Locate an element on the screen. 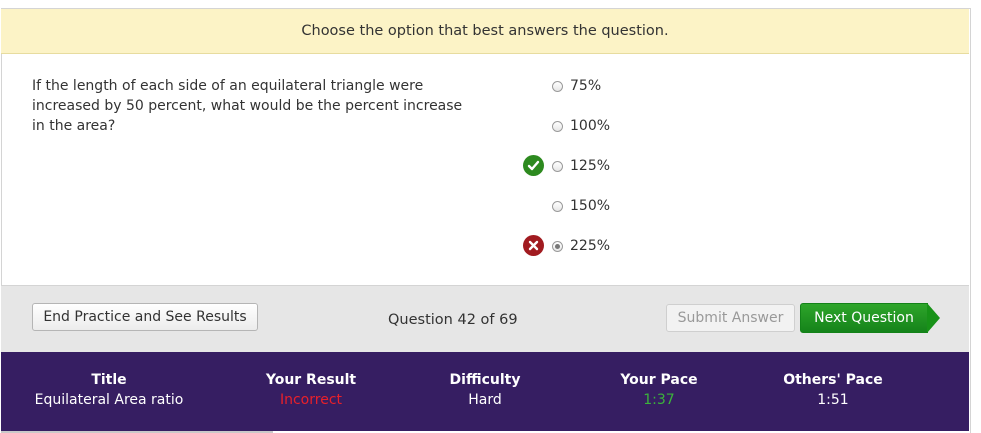  answer-option-1: 75% is located at coordinates (576, 86).